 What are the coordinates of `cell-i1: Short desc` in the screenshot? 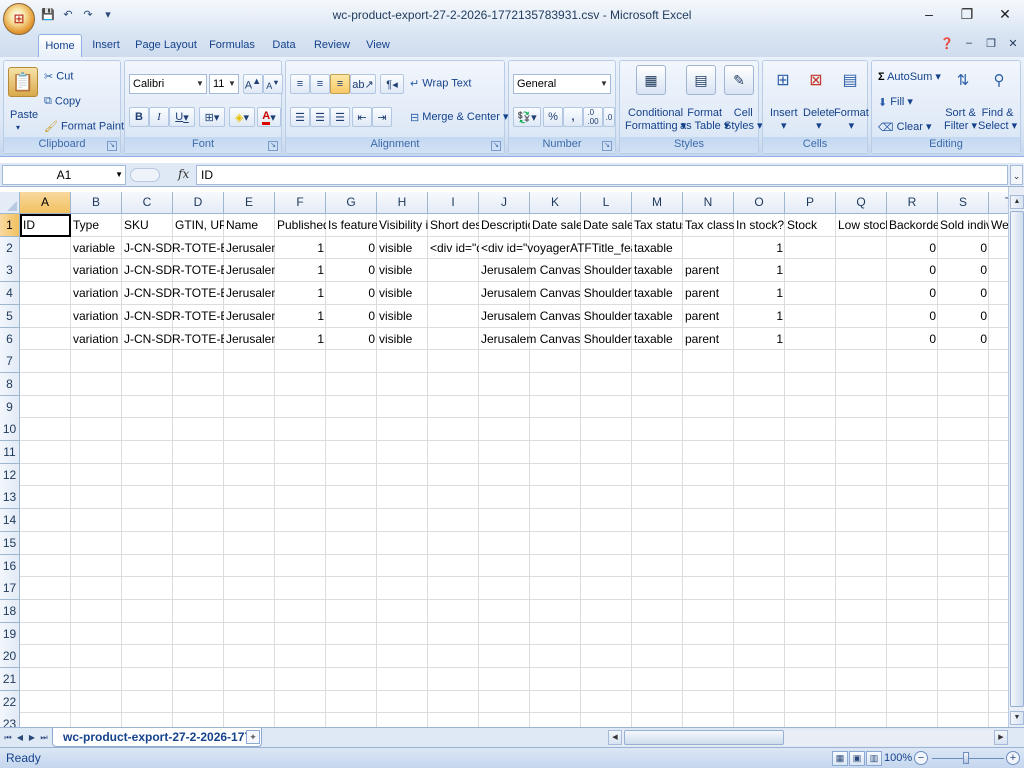 It's located at (453, 225).